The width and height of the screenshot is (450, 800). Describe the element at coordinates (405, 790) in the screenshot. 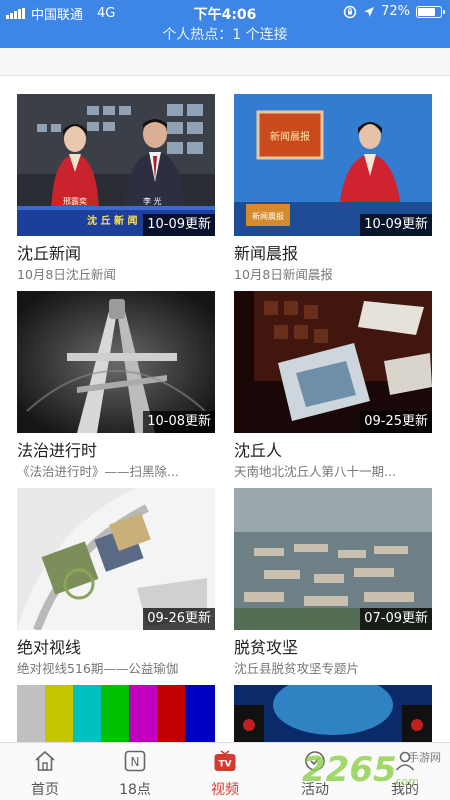

I see `tab-label: 我的` at that location.